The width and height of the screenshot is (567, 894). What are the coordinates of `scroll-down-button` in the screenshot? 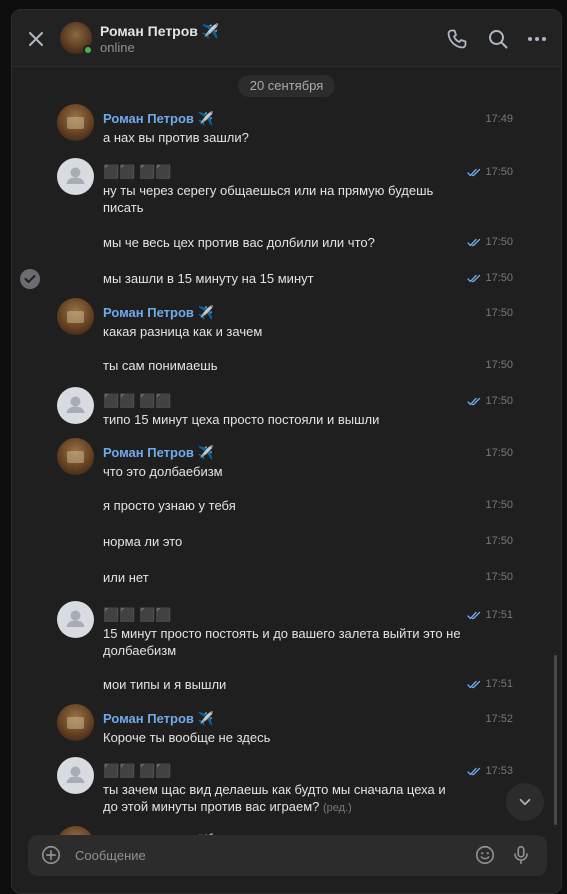 It's located at (525, 802).